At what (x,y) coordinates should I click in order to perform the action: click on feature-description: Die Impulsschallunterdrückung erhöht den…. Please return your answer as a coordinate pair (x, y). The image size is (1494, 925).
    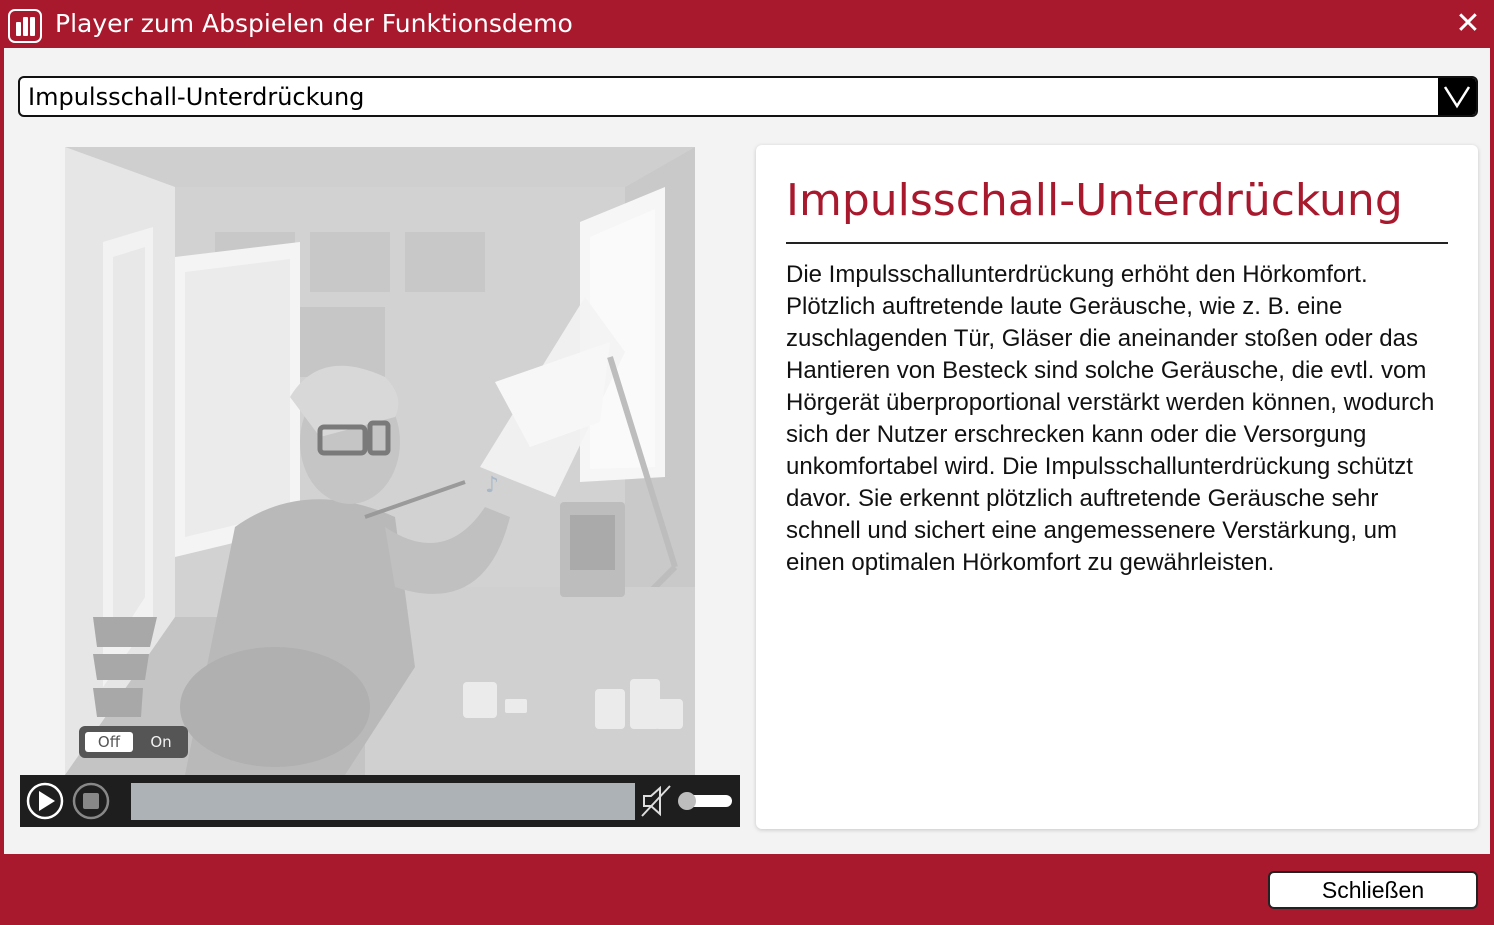
    Looking at the image, I should click on (1110, 418).